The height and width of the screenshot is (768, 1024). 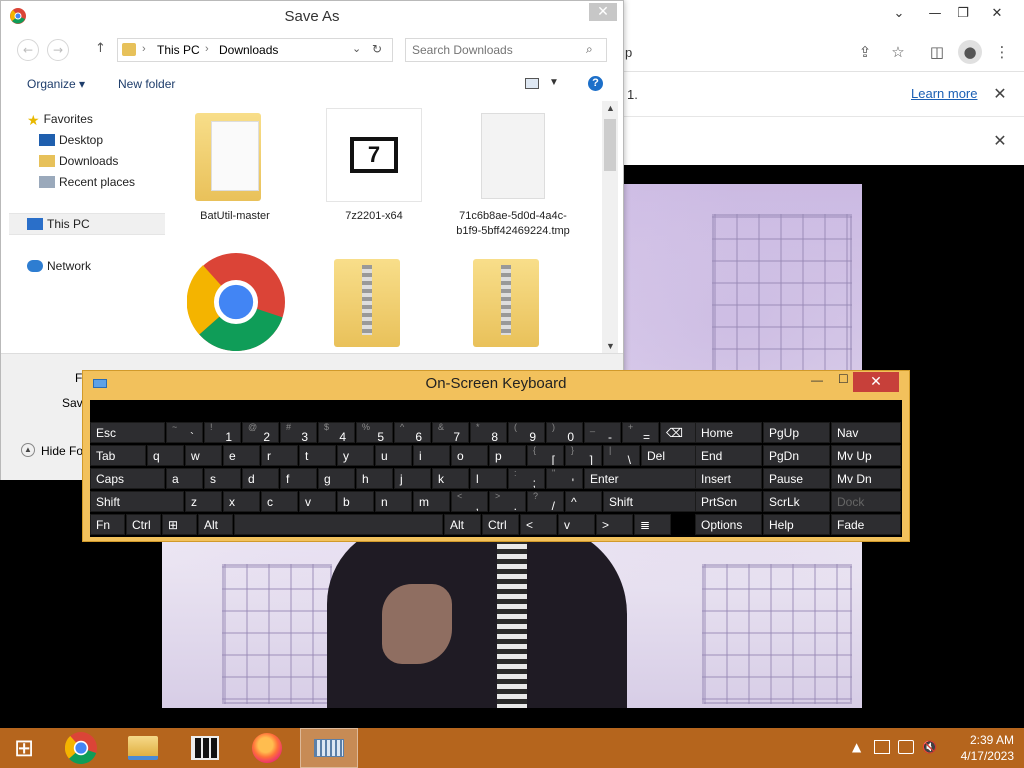 I want to click on key-0-1: ~ `, so click(x=184, y=432).